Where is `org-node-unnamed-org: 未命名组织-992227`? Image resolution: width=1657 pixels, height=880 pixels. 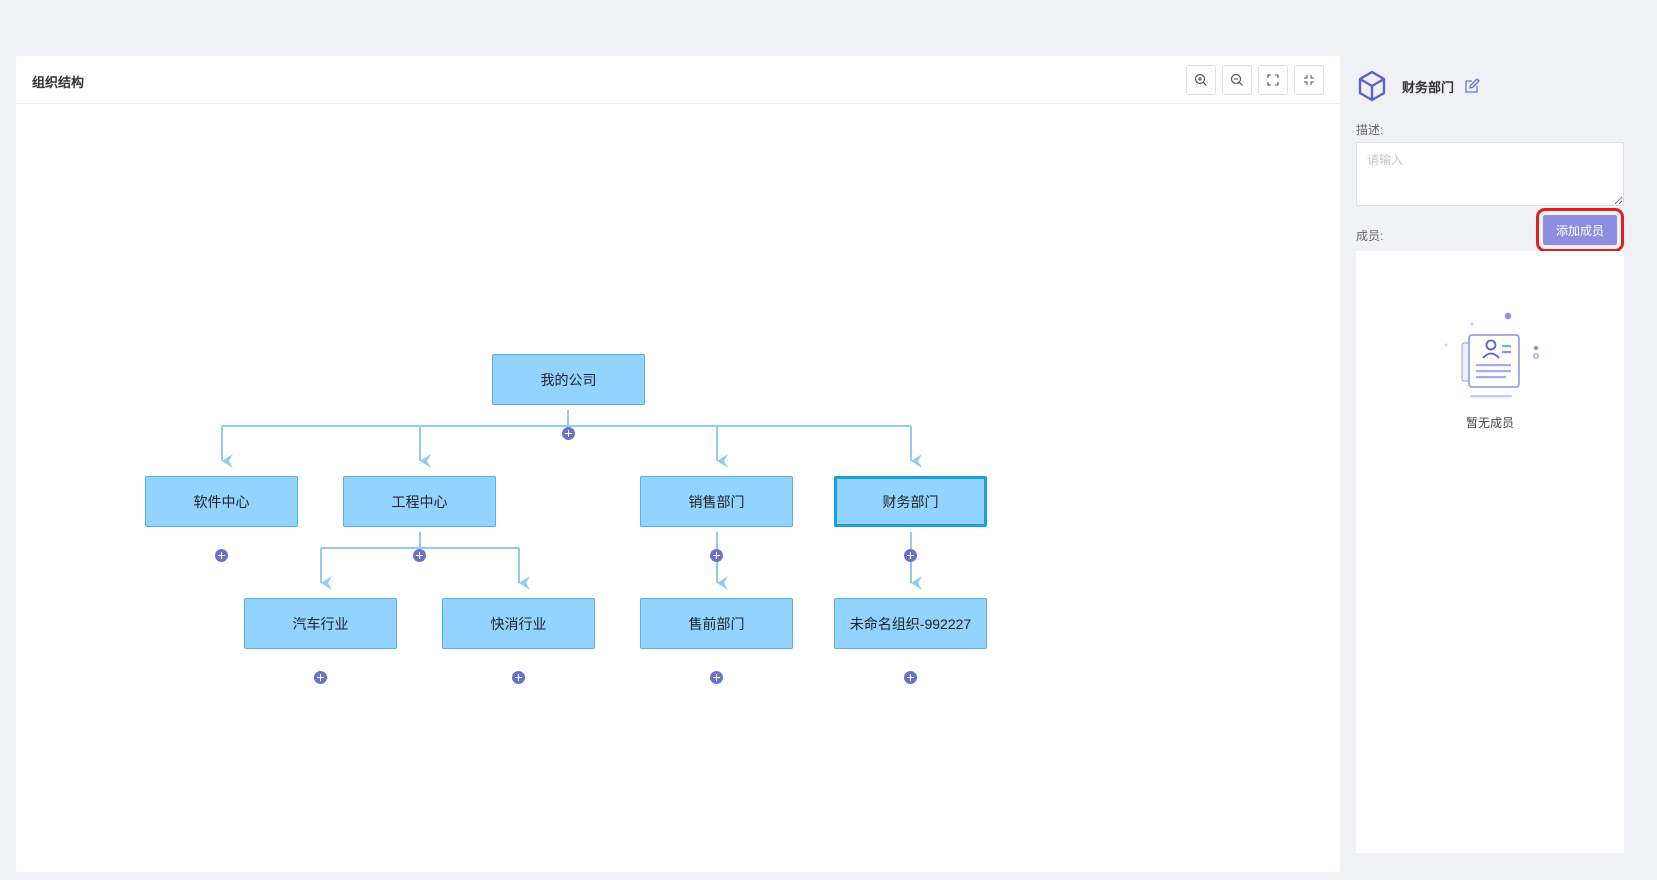 org-node-unnamed-org: 未命名组织-992227 is located at coordinates (910, 623).